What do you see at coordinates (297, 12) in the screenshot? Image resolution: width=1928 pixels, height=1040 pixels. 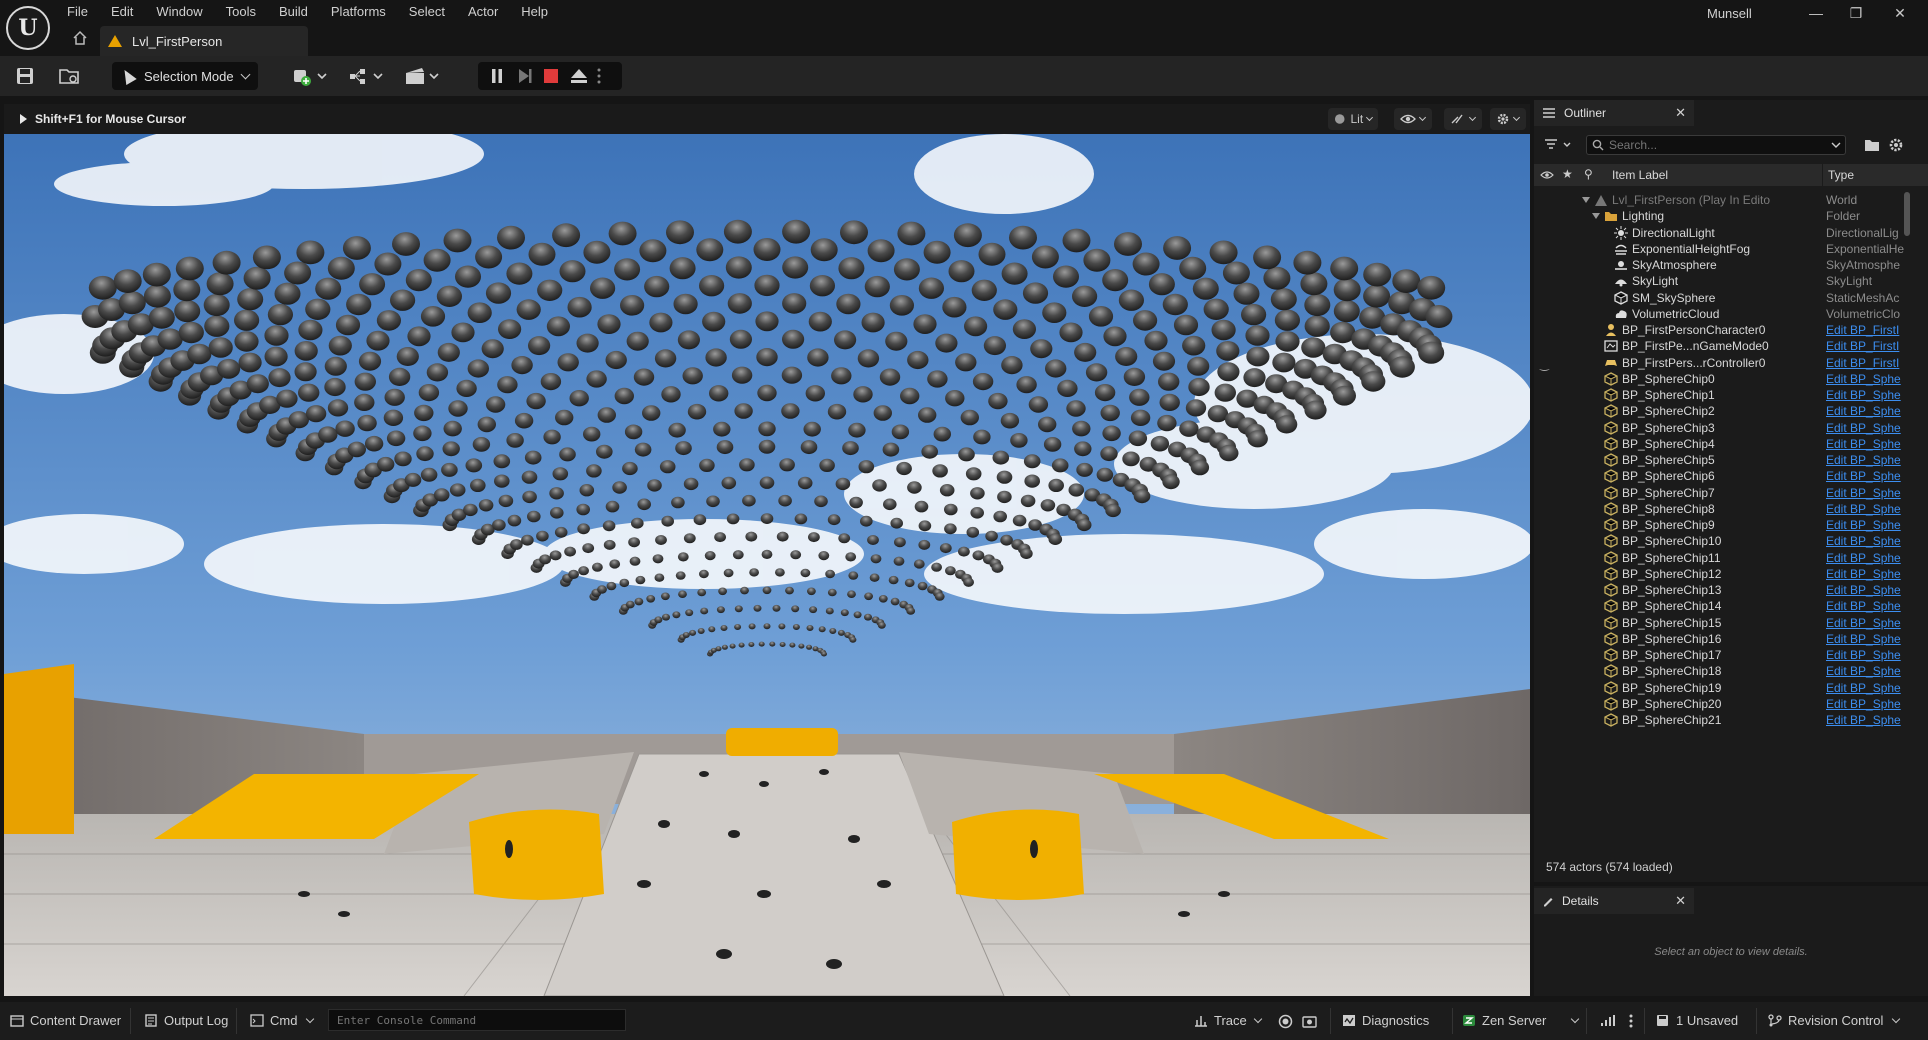 I see `menu-build: Build` at bounding box center [297, 12].